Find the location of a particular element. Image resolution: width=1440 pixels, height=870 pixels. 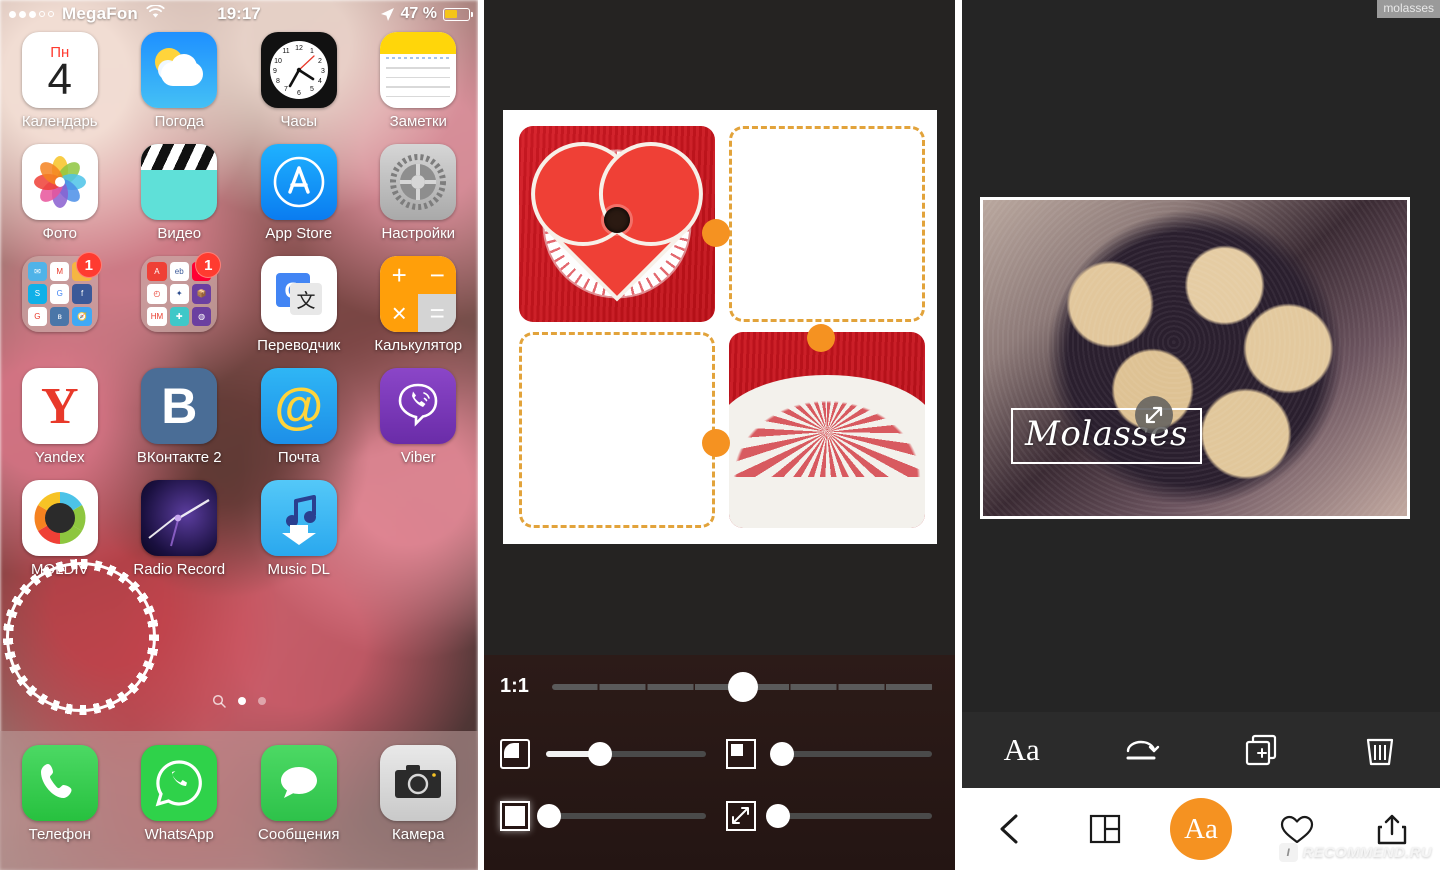

moldiv-icon is located at coordinates (59, 518).